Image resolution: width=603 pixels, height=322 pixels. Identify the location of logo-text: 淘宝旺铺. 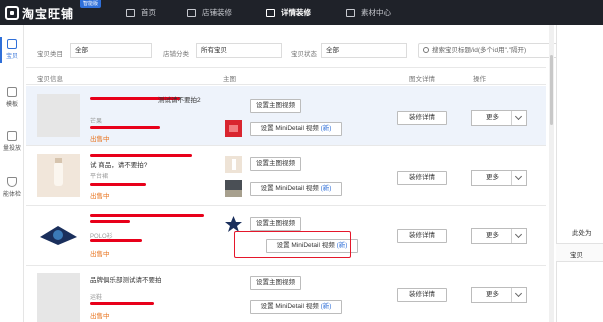
(48, 13).